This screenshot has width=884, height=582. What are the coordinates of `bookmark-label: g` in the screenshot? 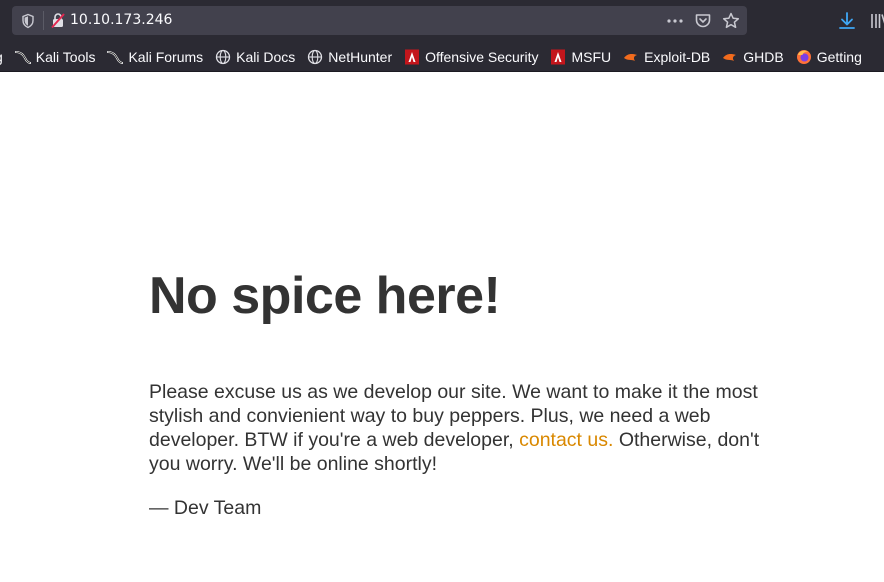 It's located at (1, 57).